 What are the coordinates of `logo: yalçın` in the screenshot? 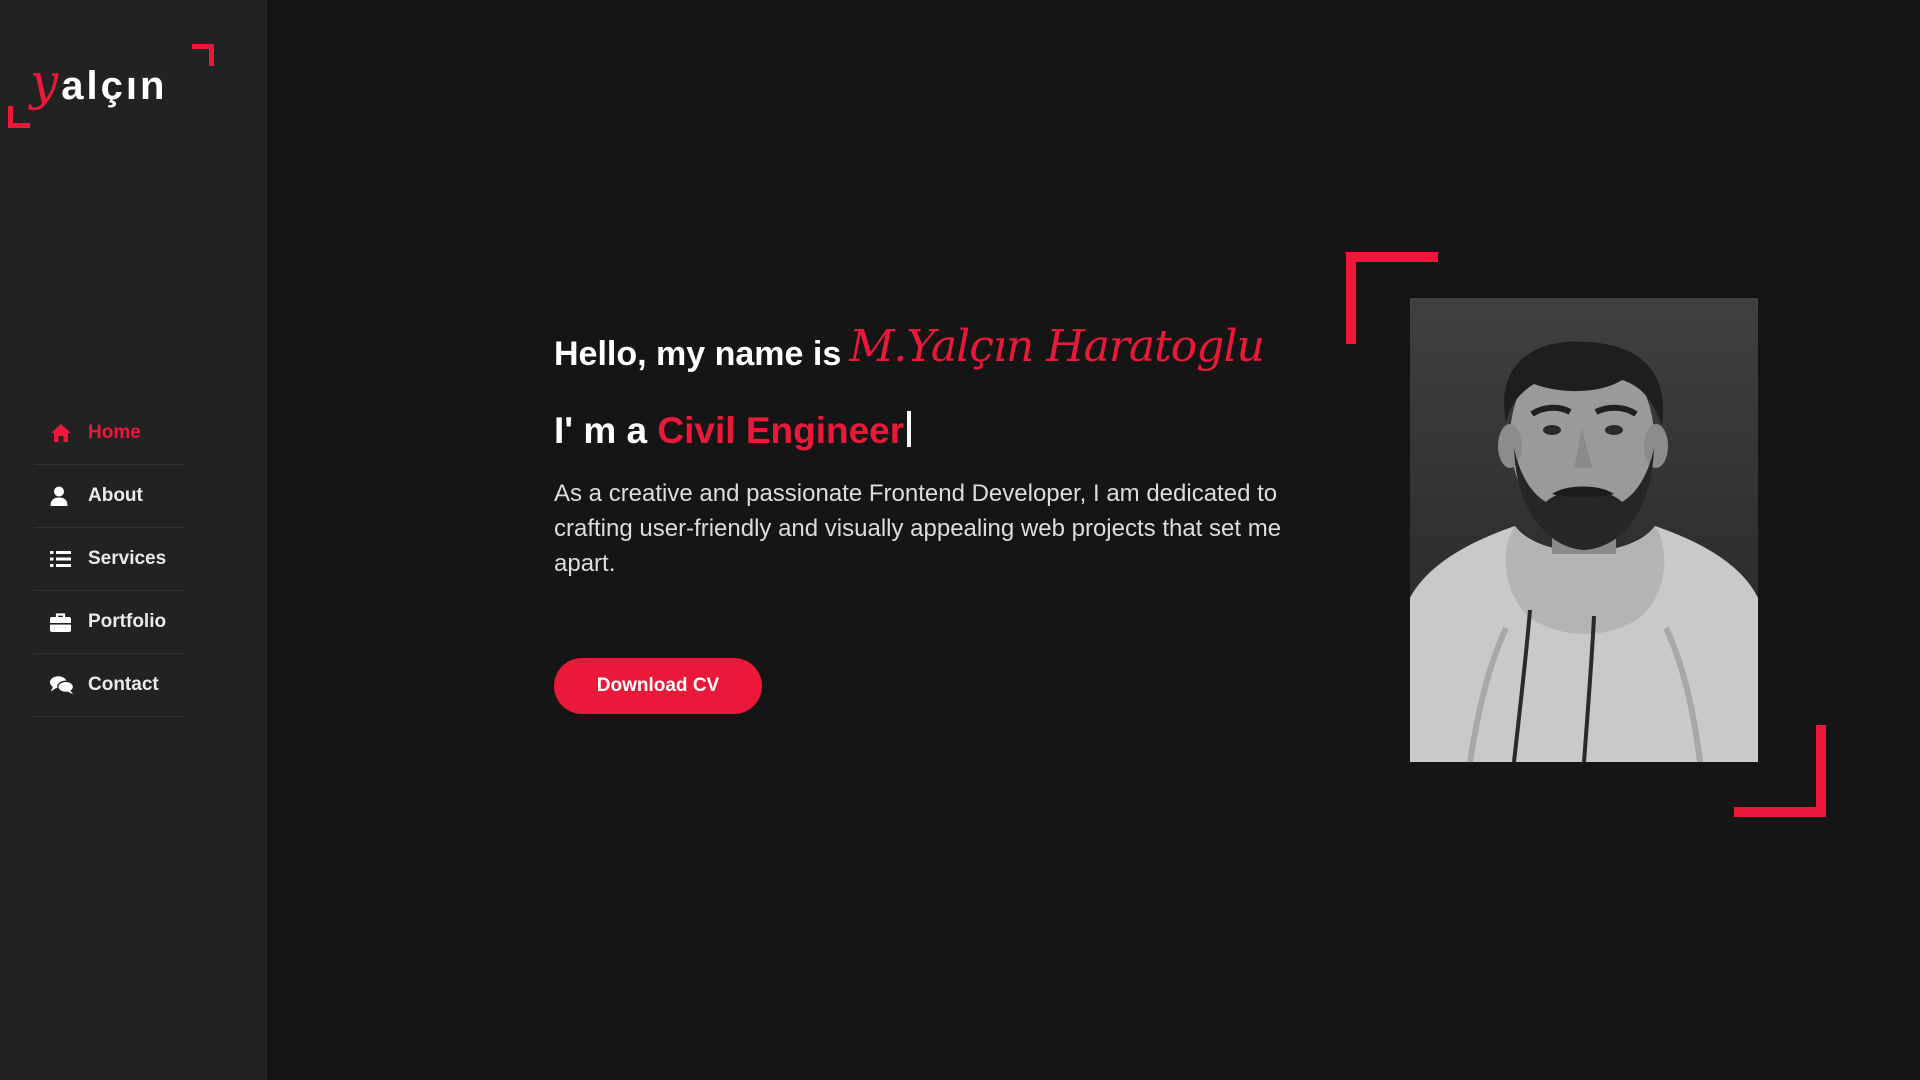 It's located at (111, 86).